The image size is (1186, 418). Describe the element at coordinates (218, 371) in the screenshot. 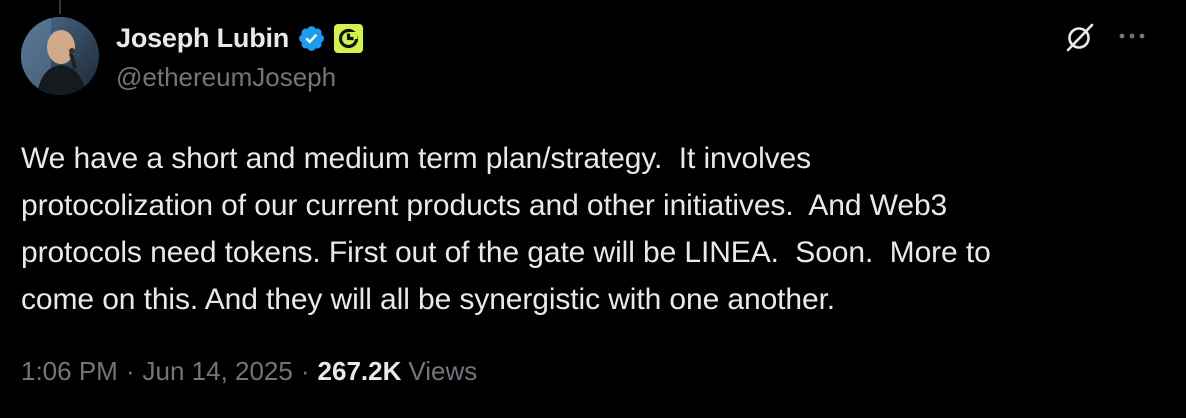

I see `tweet-date: Jun 14, 2025` at that location.